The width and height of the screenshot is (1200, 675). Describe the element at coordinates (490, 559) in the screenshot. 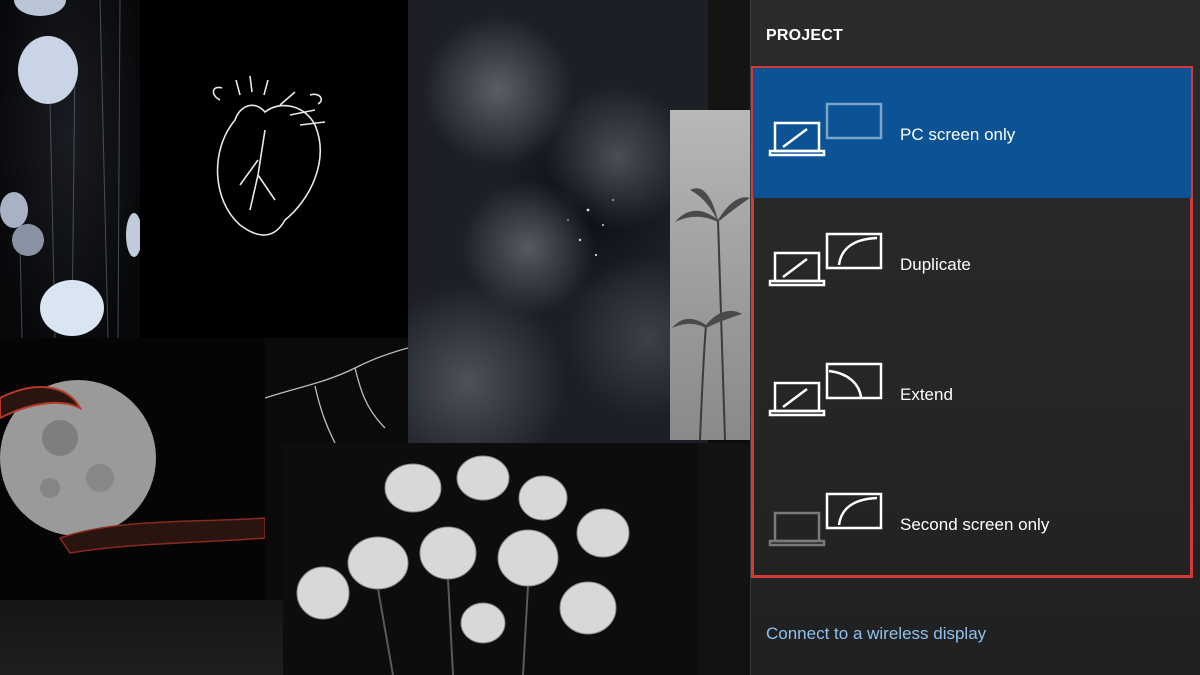

I see `wallpaper-roses-photo` at that location.